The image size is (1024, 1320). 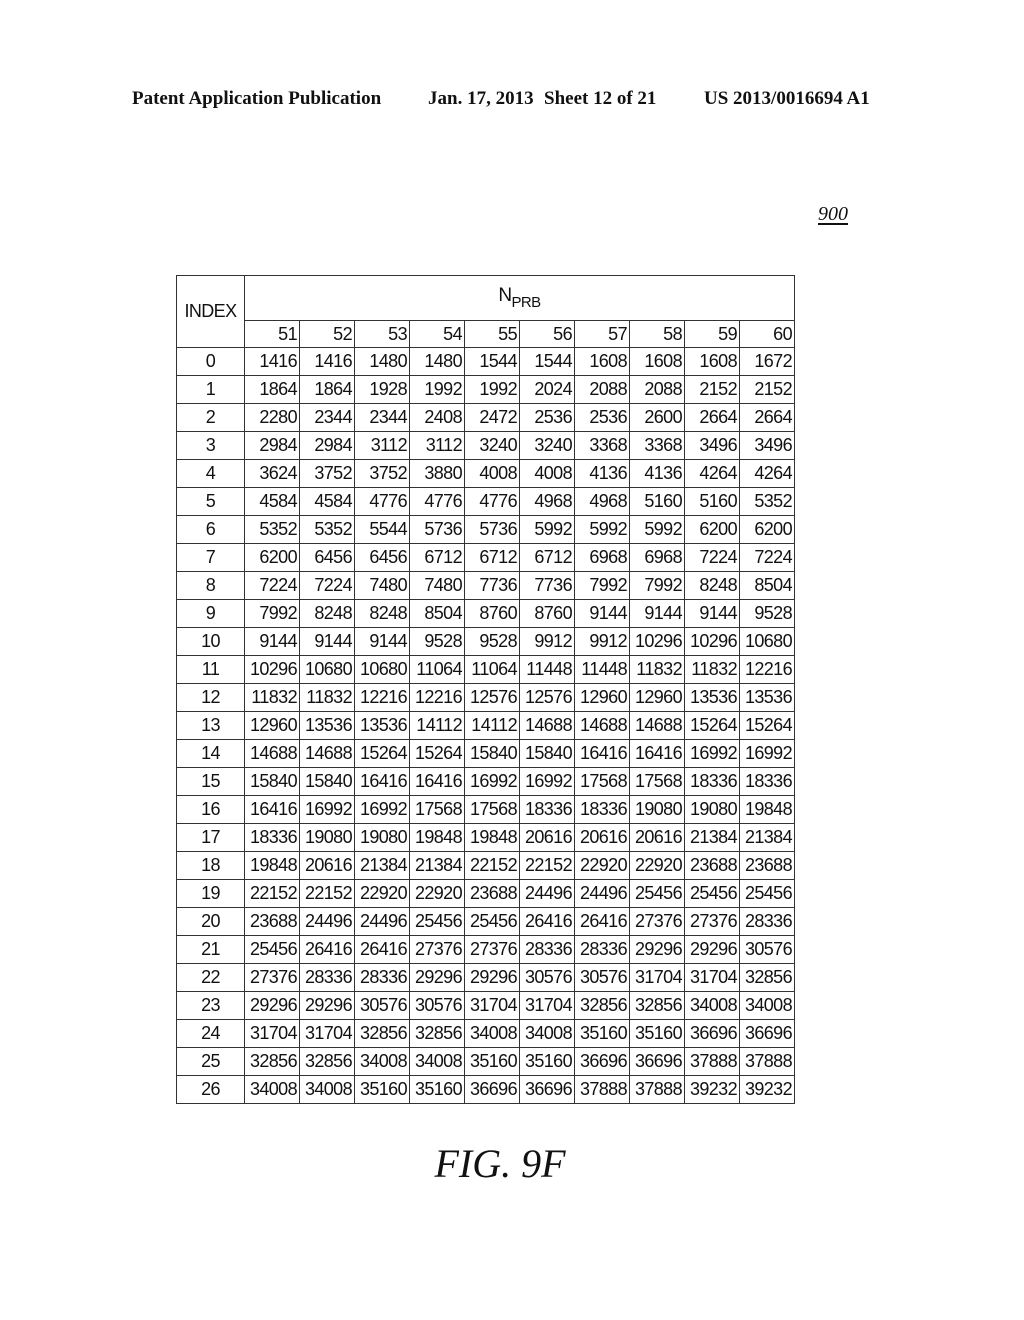 I want to click on tbs-value-cell: 2344, so click(x=382, y=417).